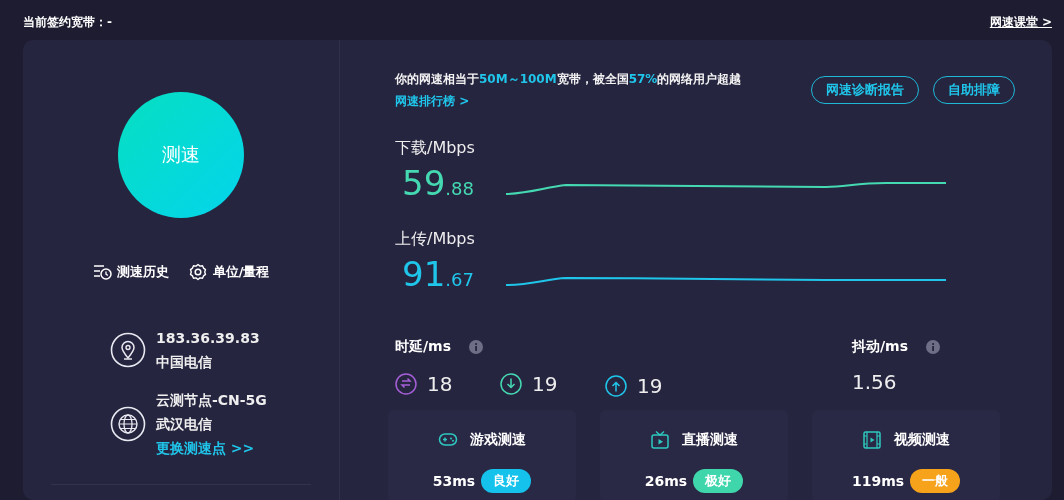 This screenshot has width=1064, height=500. What do you see at coordinates (211, 400) in the screenshot?
I see `server-name: 云测节点-CN-5G` at bounding box center [211, 400].